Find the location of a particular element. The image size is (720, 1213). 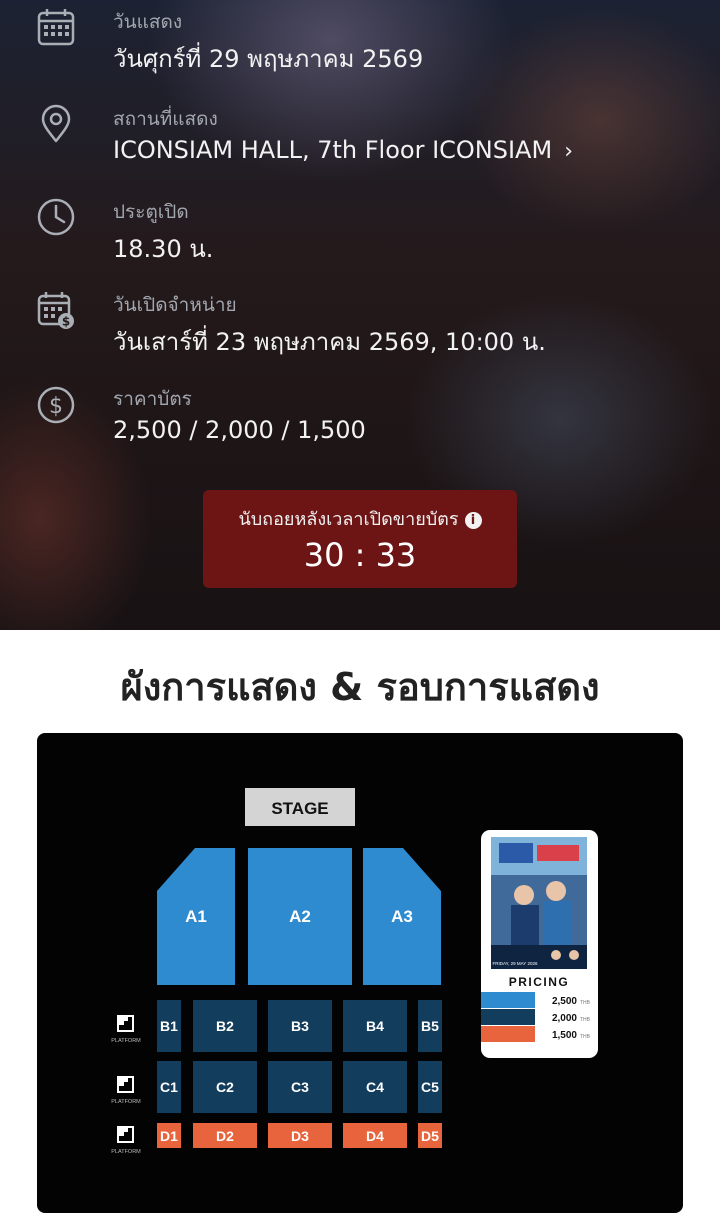

pricing-title: PRICING is located at coordinates (539, 982).